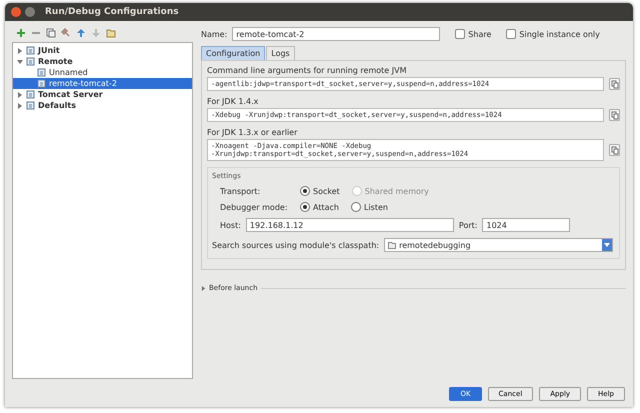 This screenshot has width=640, height=413. Describe the element at coordinates (233, 101) in the screenshot. I see `field-label: For JDK 1.4.x` at that location.